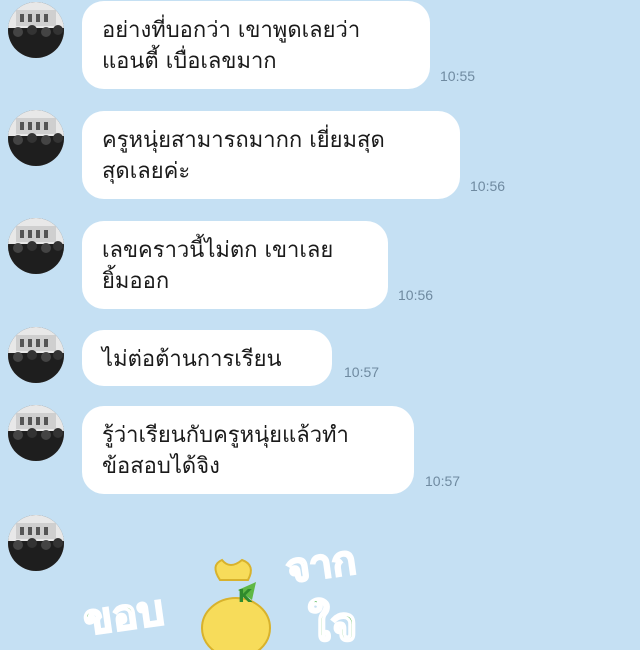 The image size is (640, 650). I want to click on message-text-line: ไม่ต่อต้านการเรียน, so click(192, 359).